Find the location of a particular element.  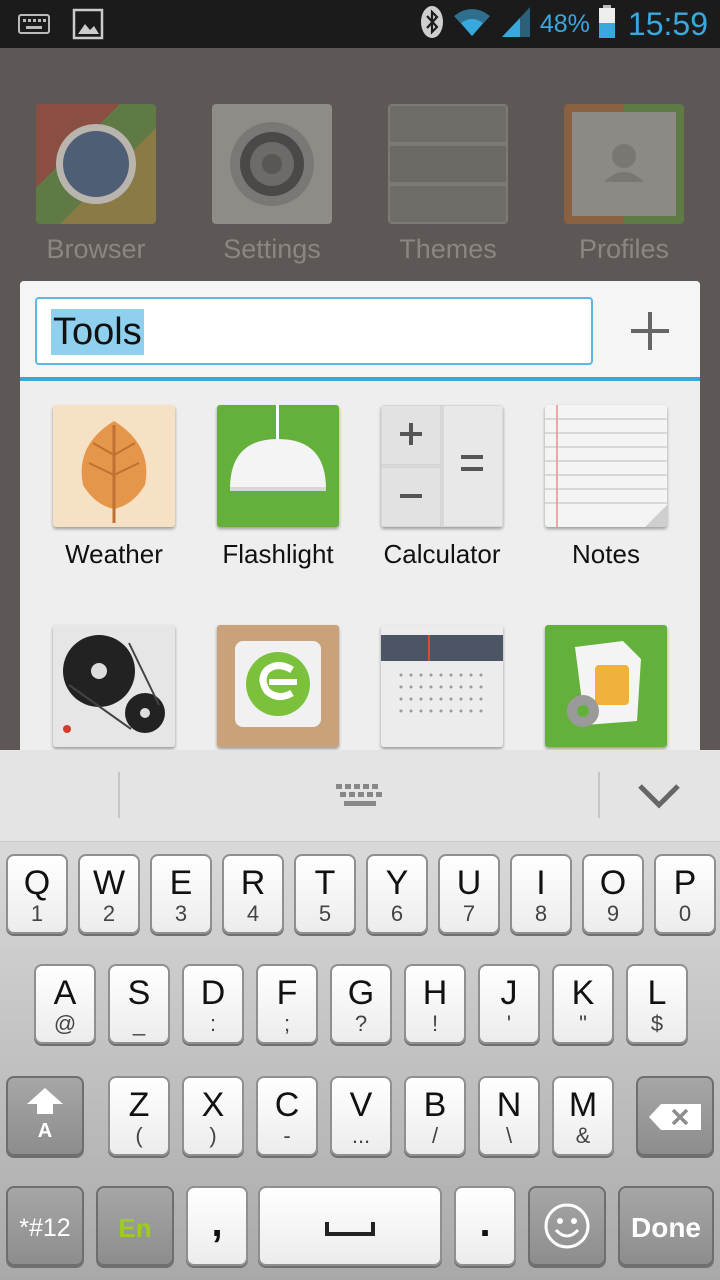

connect-icon is located at coordinates (278, 686).